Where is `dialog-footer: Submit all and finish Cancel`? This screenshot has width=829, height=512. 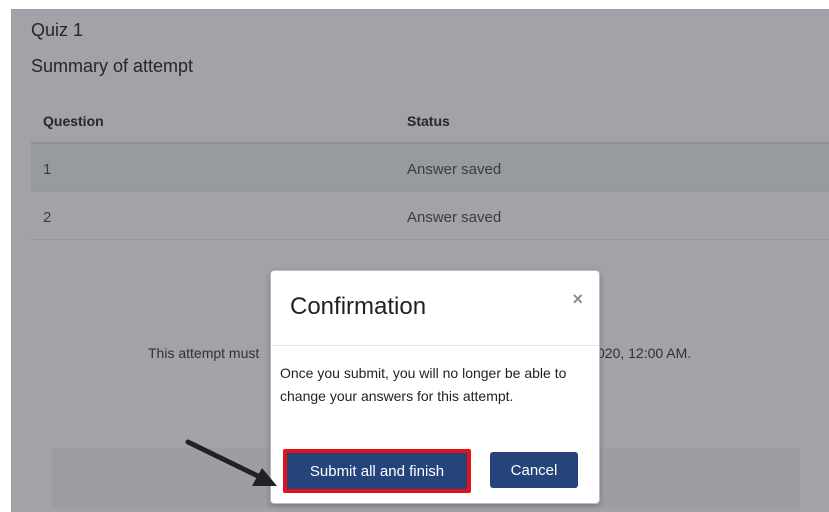
dialog-footer: Submit all and finish Cancel is located at coordinates (435, 469).